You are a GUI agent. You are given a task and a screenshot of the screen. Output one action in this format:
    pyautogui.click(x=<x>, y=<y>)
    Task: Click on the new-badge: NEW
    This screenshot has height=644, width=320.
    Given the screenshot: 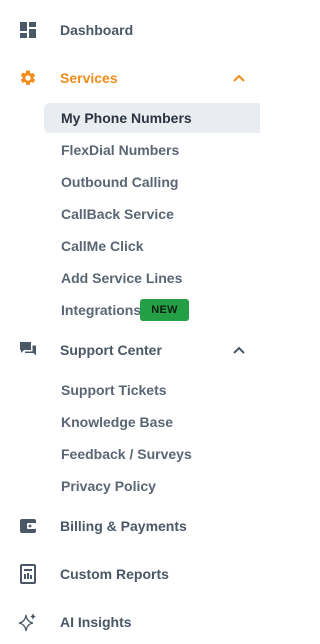 What is the action you would take?
    pyautogui.click(x=164, y=310)
    